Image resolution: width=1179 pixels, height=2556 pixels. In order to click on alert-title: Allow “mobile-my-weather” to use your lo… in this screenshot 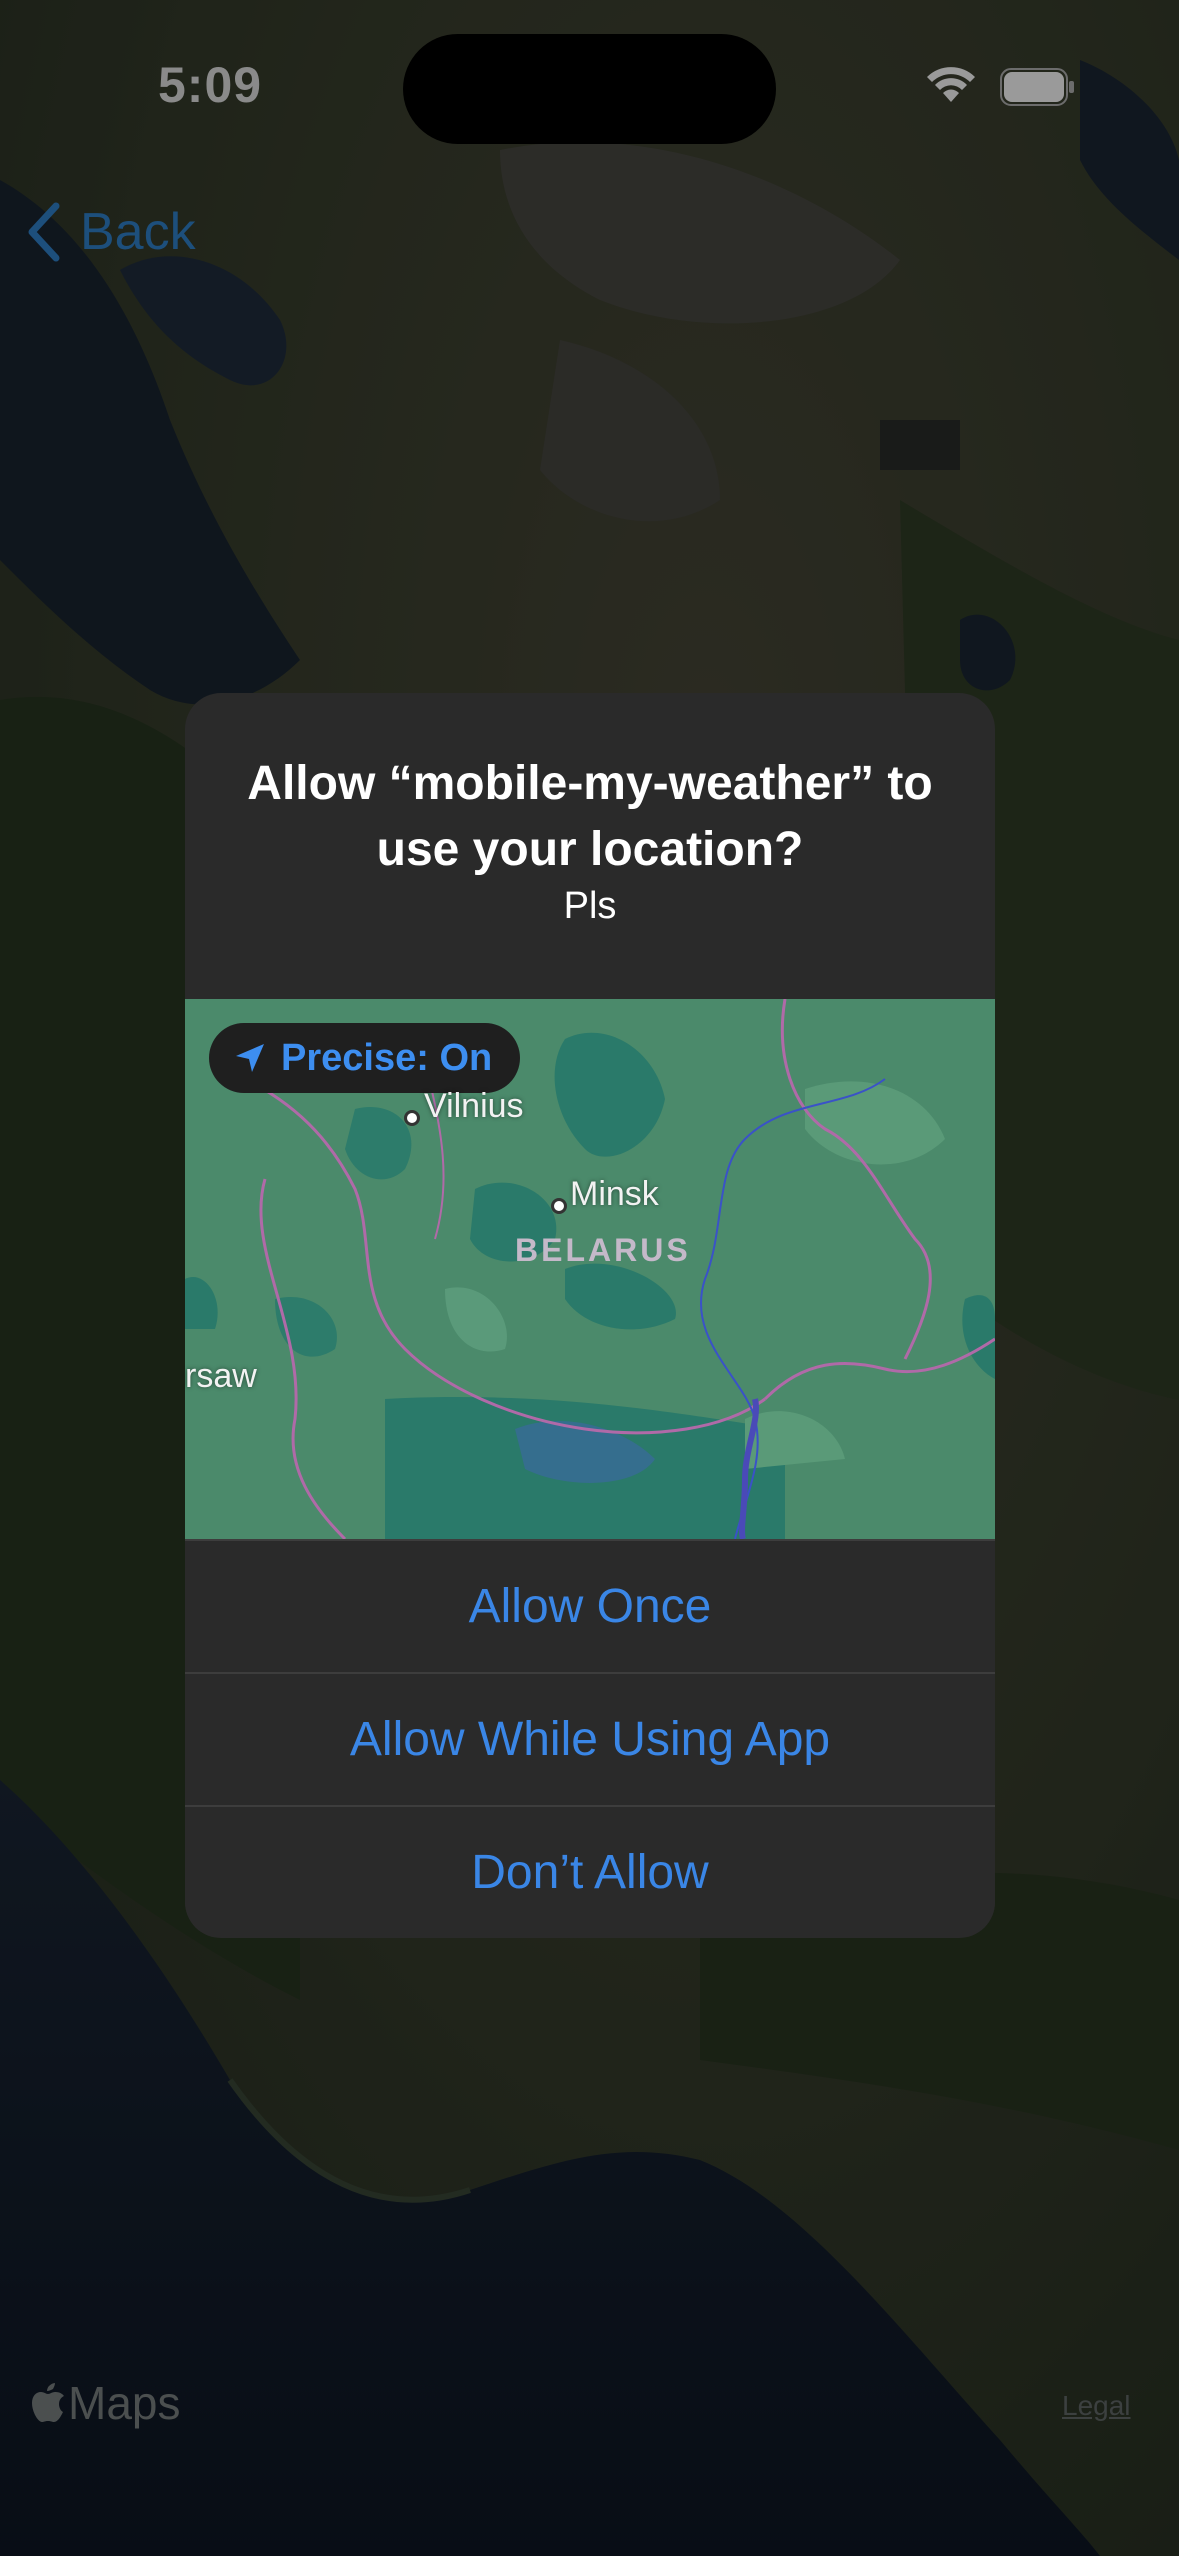, I will do `click(590, 816)`.